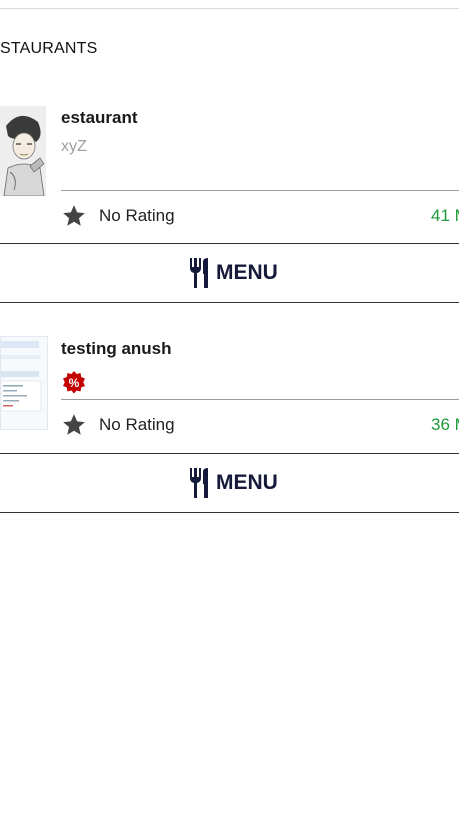  I want to click on top-divider, so click(229, 8).